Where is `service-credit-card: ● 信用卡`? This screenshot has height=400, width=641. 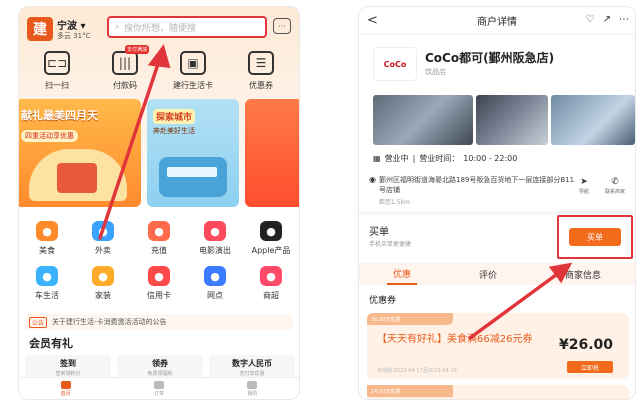 service-credit-card: ● 信用卡 is located at coordinates (159, 283).